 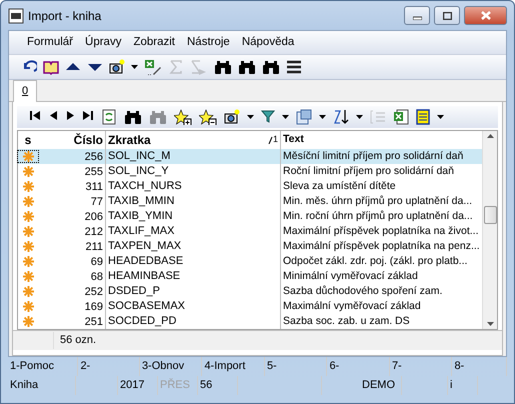 I want to click on menu-item: Nástroje, so click(x=208, y=43).